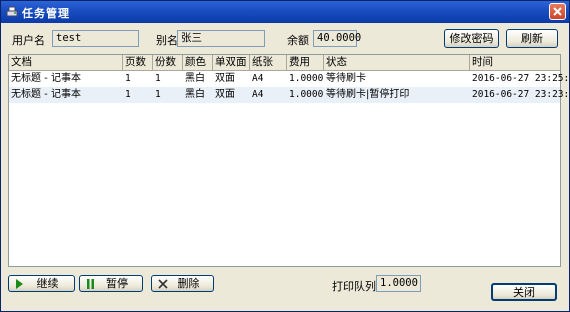 The height and width of the screenshot is (312, 570). I want to click on window-title: 任务管理, so click(46, 13).